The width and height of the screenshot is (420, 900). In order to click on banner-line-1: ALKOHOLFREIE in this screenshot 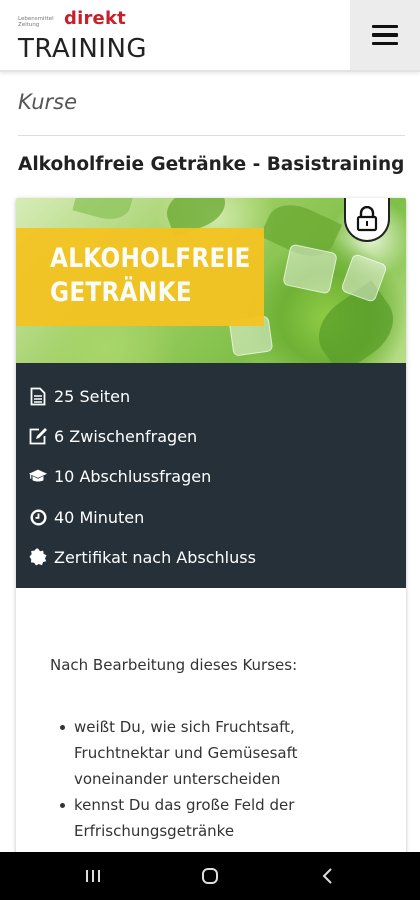, I will do `click(150, 258)`.